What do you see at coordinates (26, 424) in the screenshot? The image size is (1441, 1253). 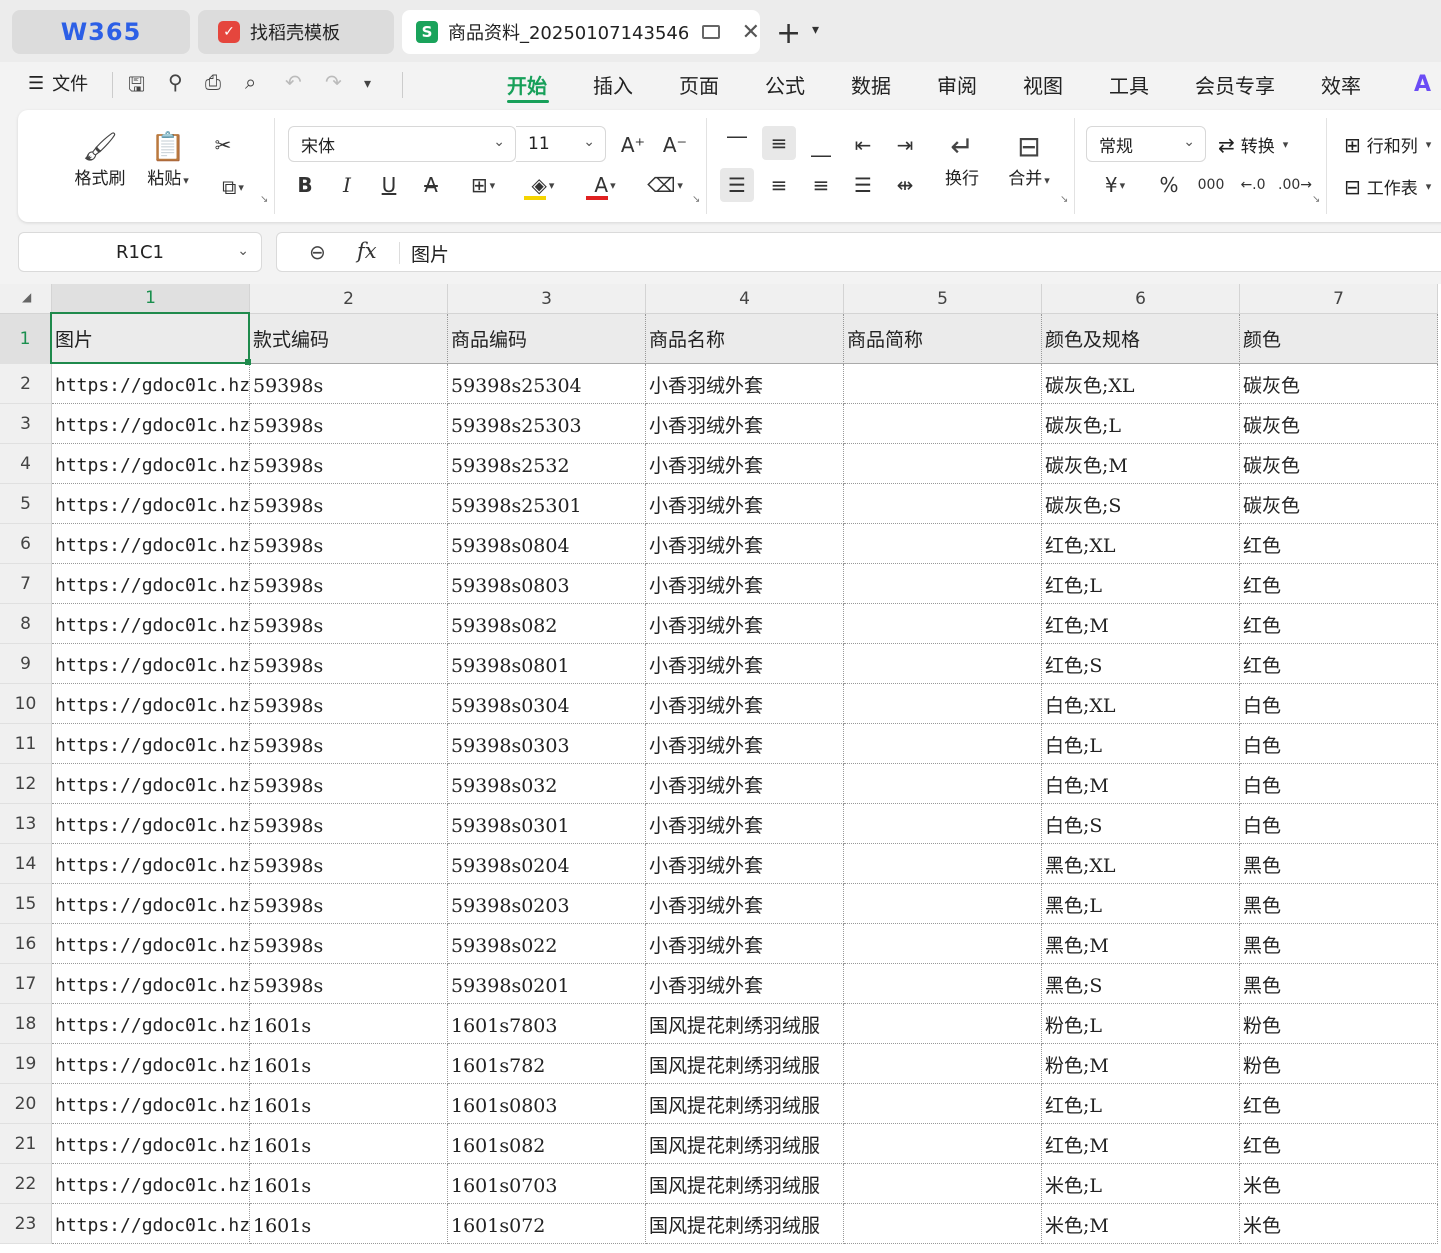 I see `row-header: 3` at bounding box center [26, 424].